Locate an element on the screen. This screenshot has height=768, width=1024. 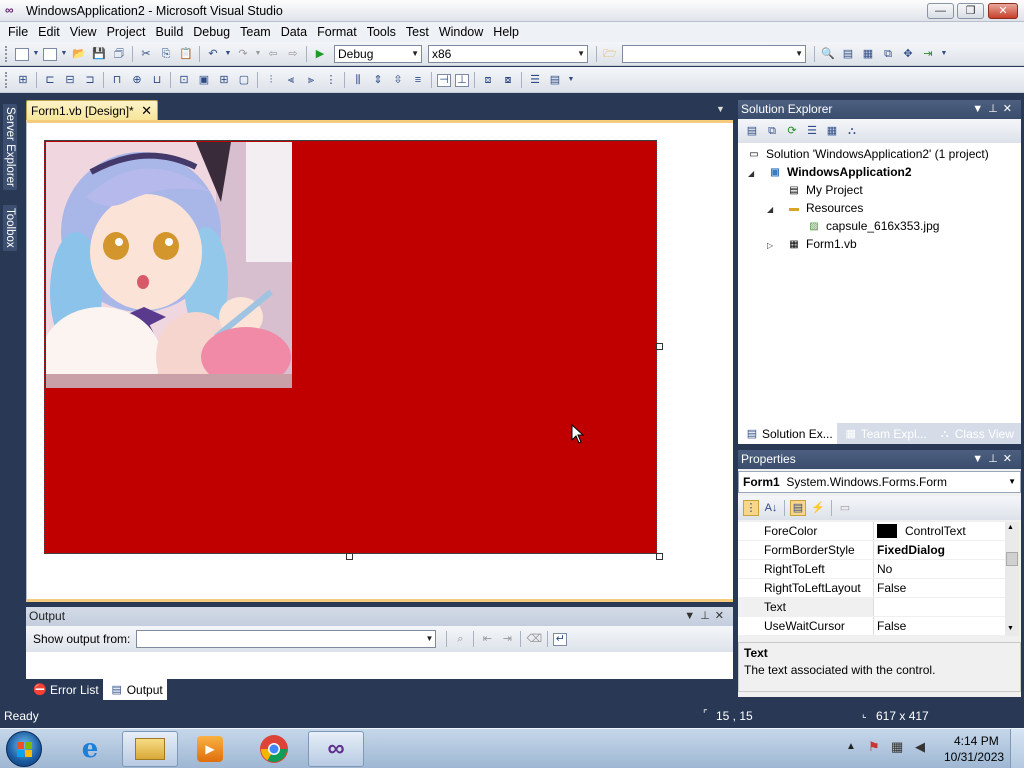
save-icon: 💾 is located at coordinates (99, 54).